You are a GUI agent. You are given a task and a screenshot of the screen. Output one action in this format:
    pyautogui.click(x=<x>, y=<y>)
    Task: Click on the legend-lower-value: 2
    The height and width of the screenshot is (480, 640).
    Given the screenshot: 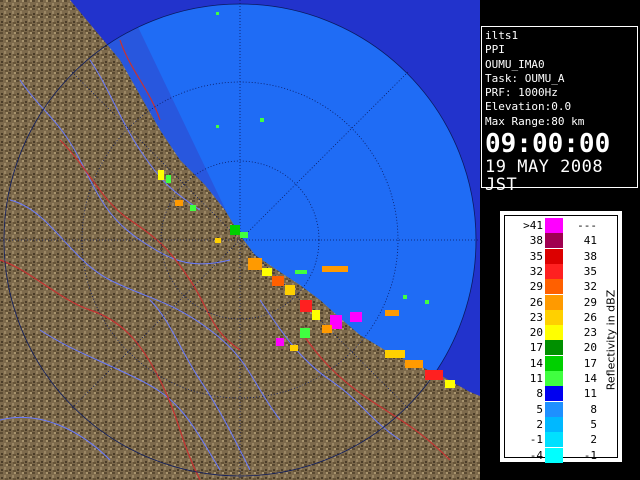 What is the action you would take?
    pyautogui.click(x=539, y=424)
    